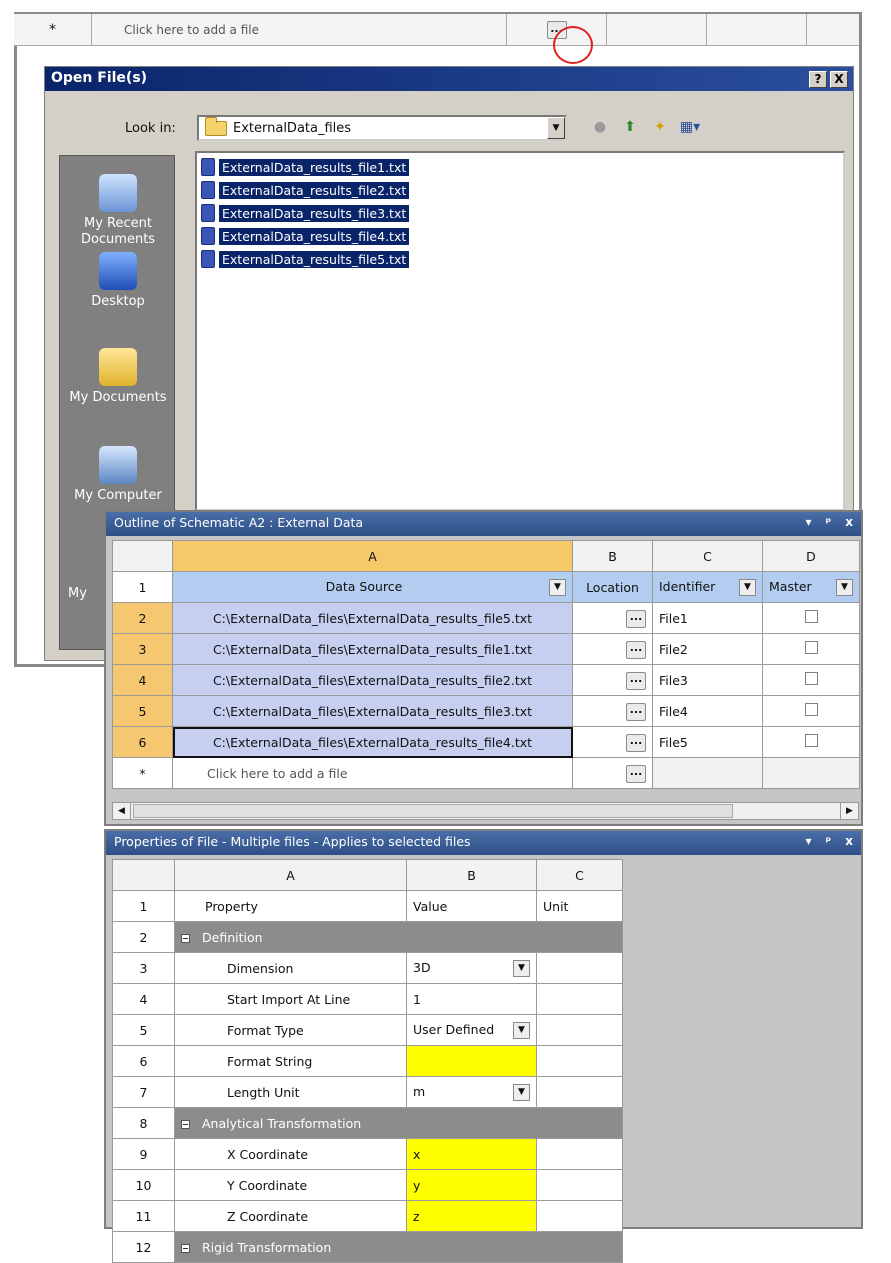  What do you see at coordinates (142, 773) in the screenshot?
I see `row-number: *` at bounding box center [142, 773].